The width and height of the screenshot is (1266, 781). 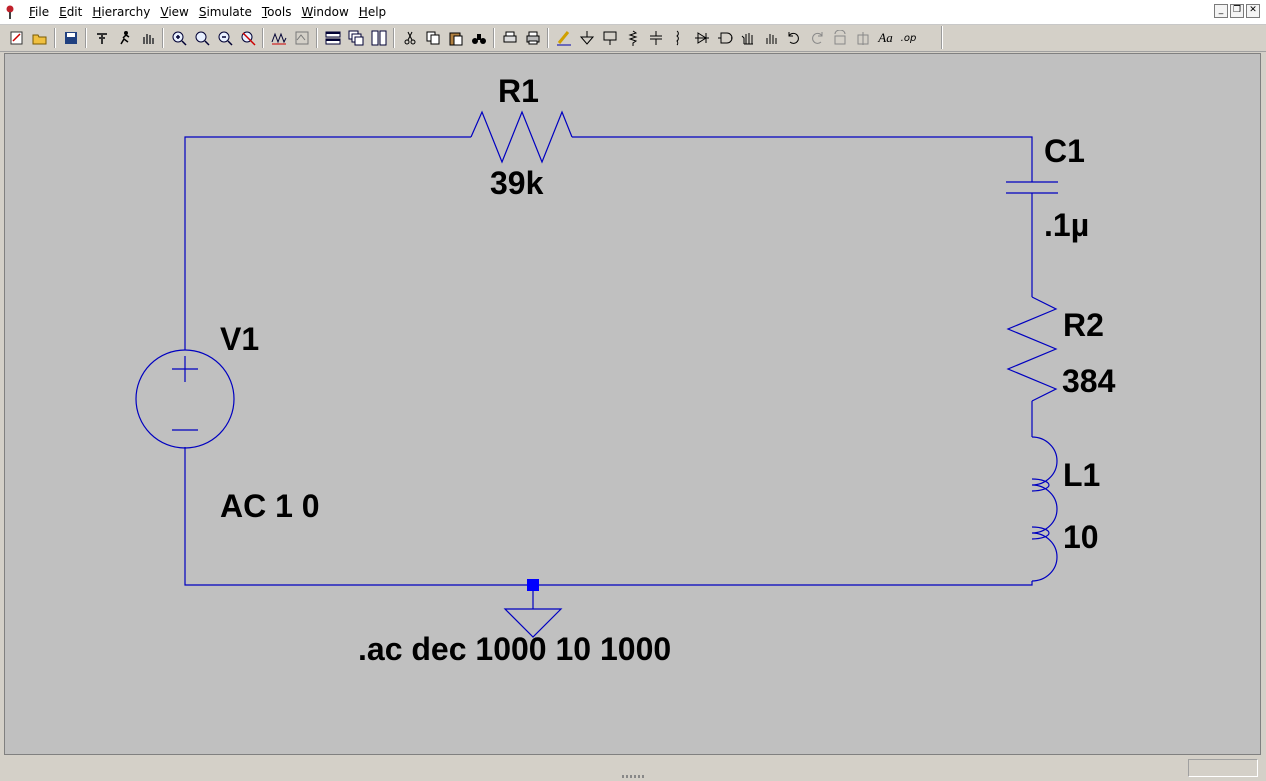 What do you see at coordinates (633, 776) in the screenshot?
I see `resize-grip` at bounding box center [633, 776].